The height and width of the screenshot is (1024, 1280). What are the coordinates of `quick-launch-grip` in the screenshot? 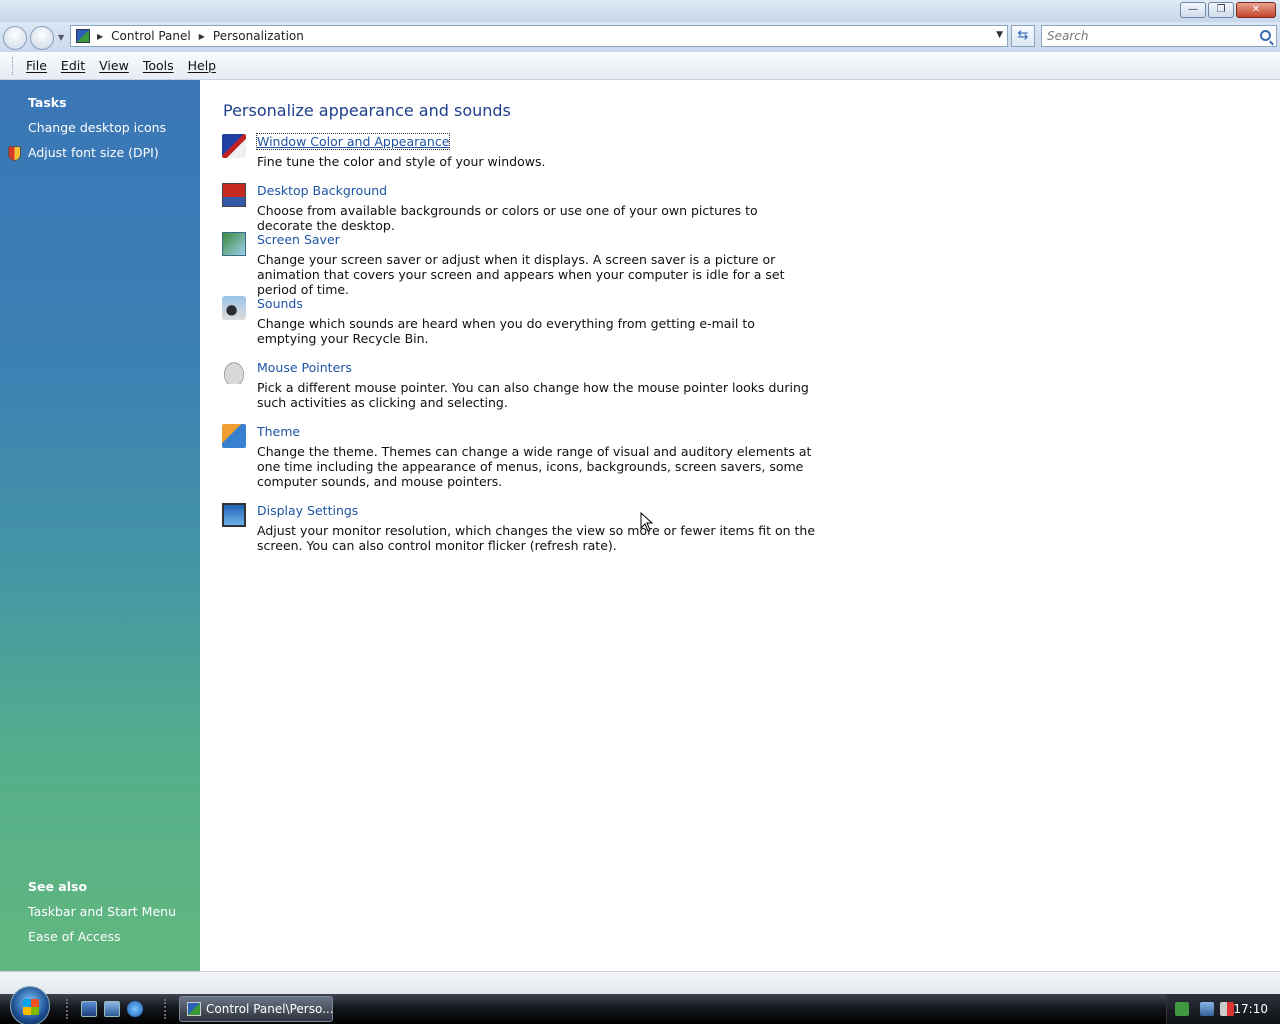 It's located at (68, 1009).